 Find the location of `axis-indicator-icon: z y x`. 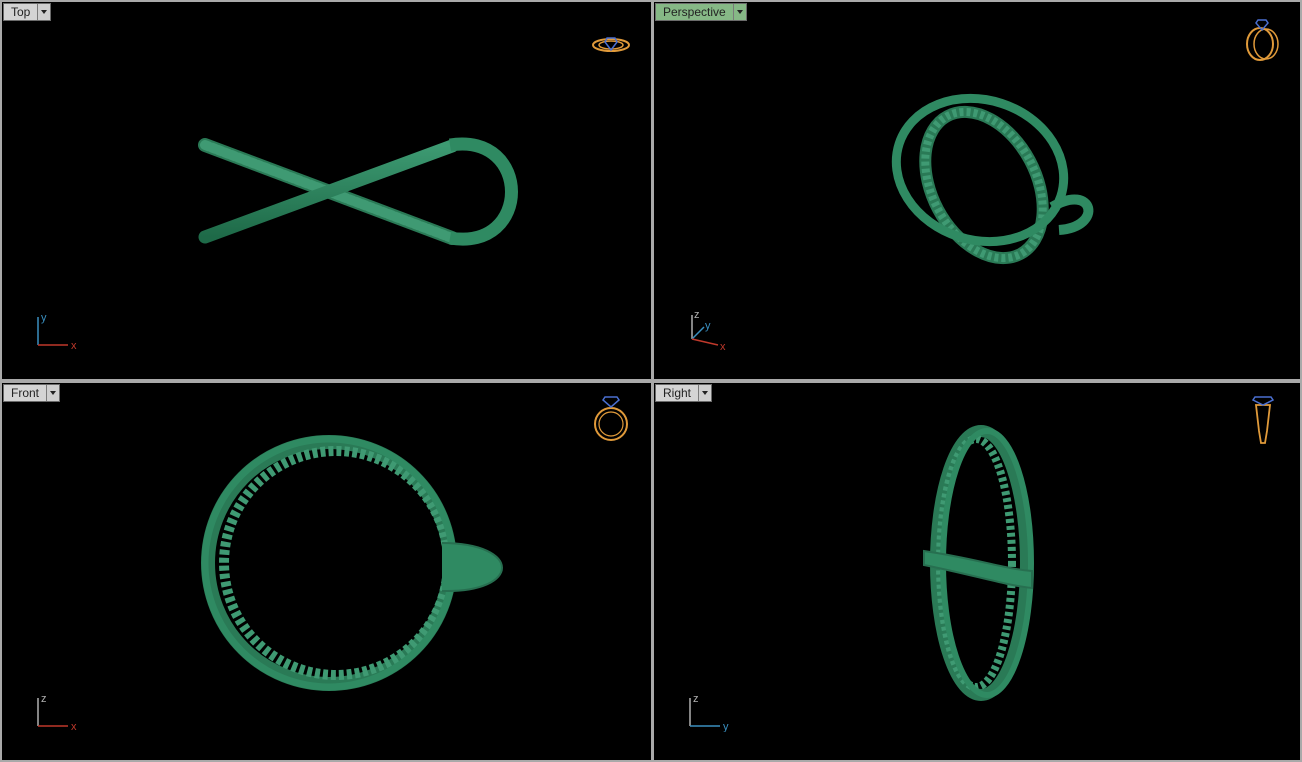

axis-indicator-icon: z y x is located at coordinates (708, 330).